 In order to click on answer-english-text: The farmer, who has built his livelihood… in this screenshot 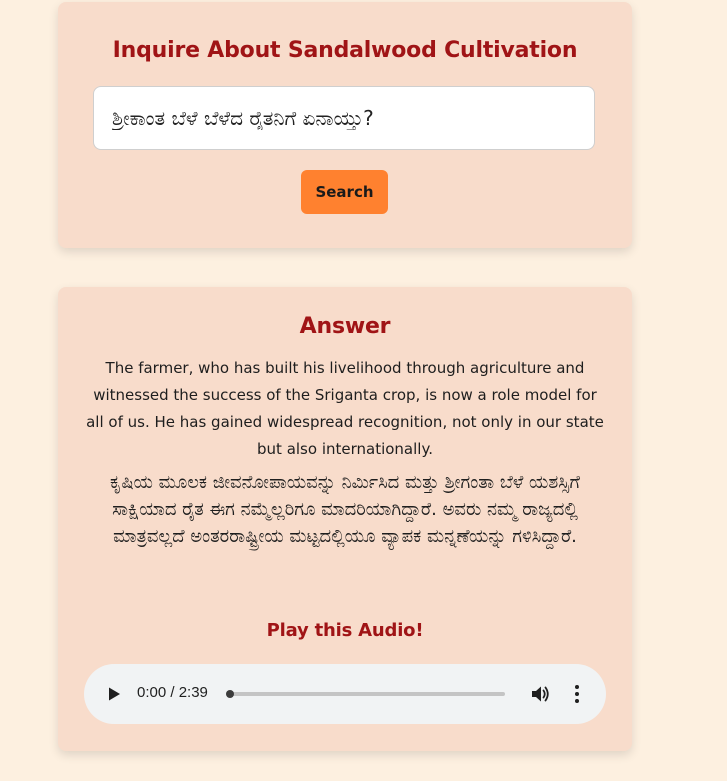, I will do `click(345, 408)`.